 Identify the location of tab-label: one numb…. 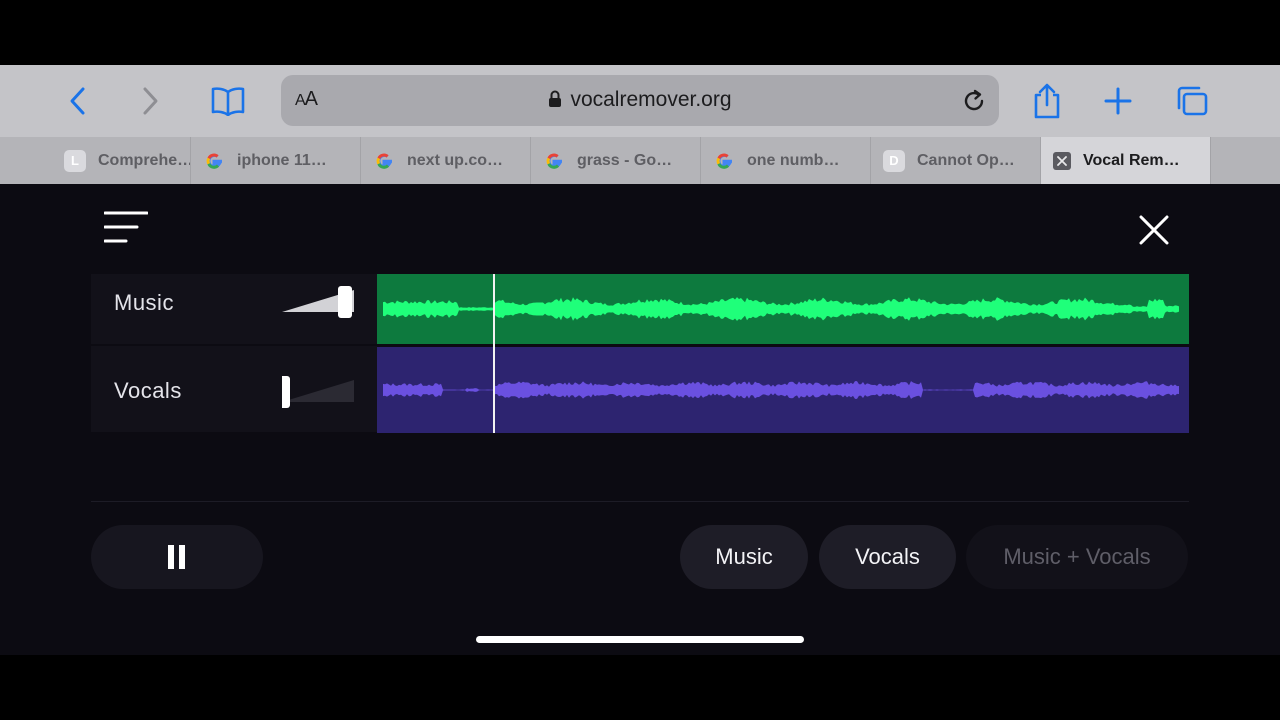
(793, 160).